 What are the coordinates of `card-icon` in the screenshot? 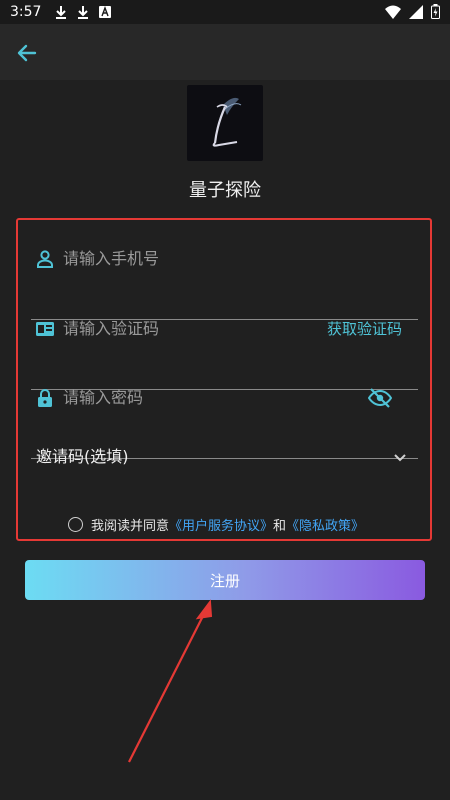 It's located at (45, 329).